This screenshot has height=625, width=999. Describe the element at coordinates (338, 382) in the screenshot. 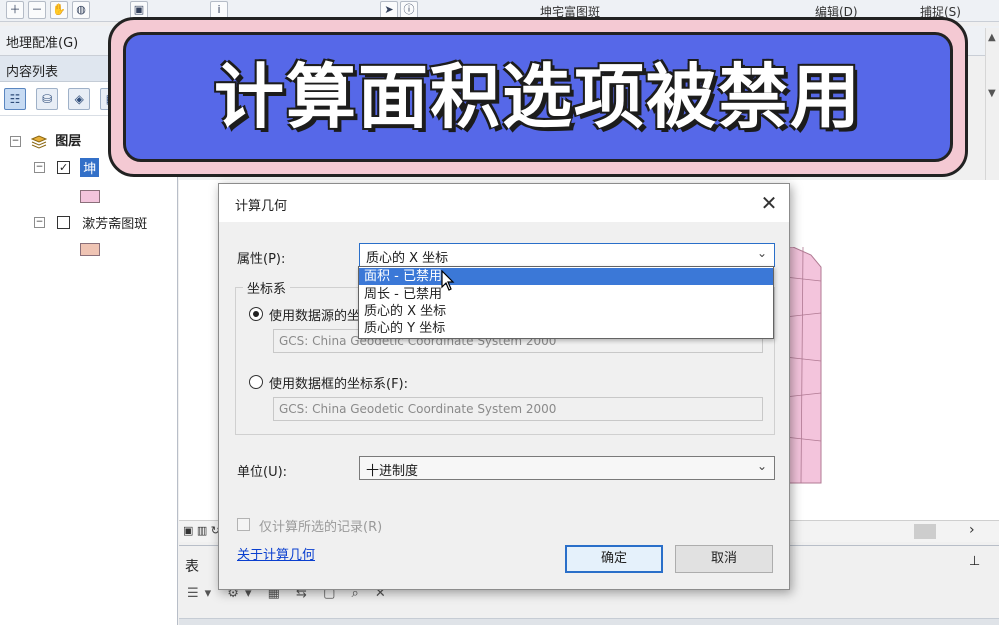

I see `use-frame-crs-label: 使用数据框的坐标系(F):` at that location.